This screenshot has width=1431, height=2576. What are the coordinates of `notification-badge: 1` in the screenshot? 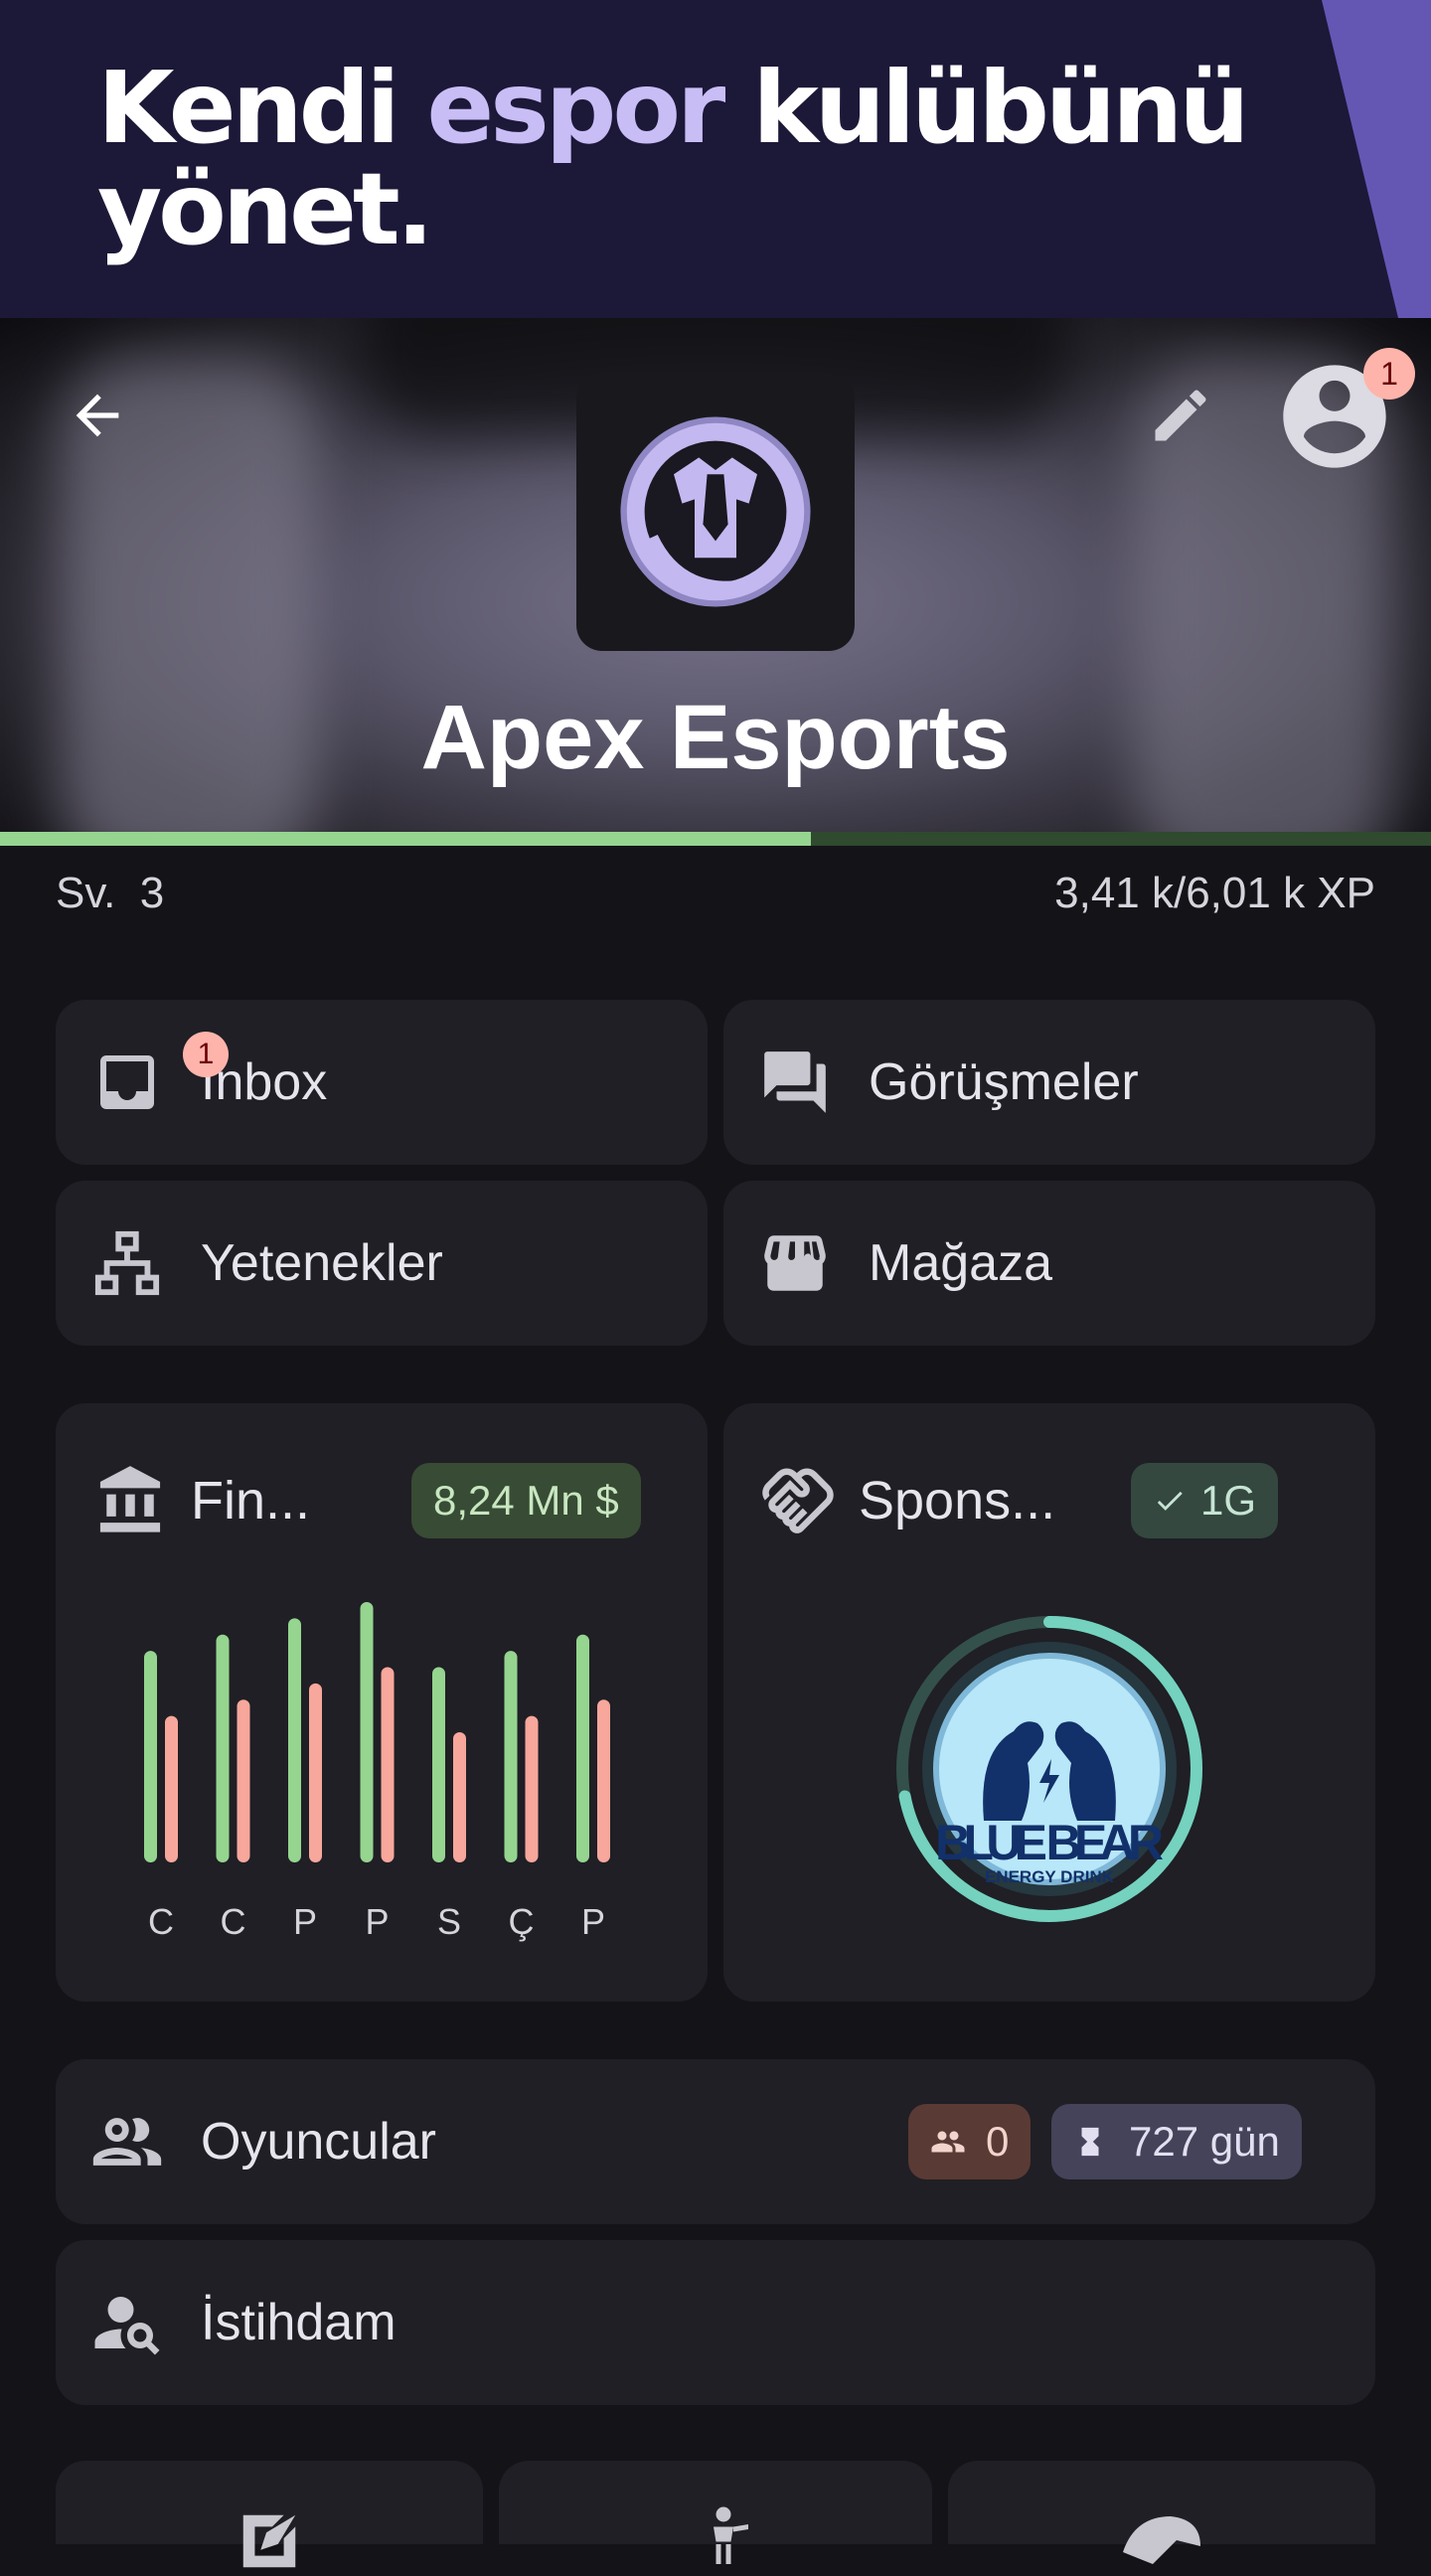 It's located at (1389, 374).